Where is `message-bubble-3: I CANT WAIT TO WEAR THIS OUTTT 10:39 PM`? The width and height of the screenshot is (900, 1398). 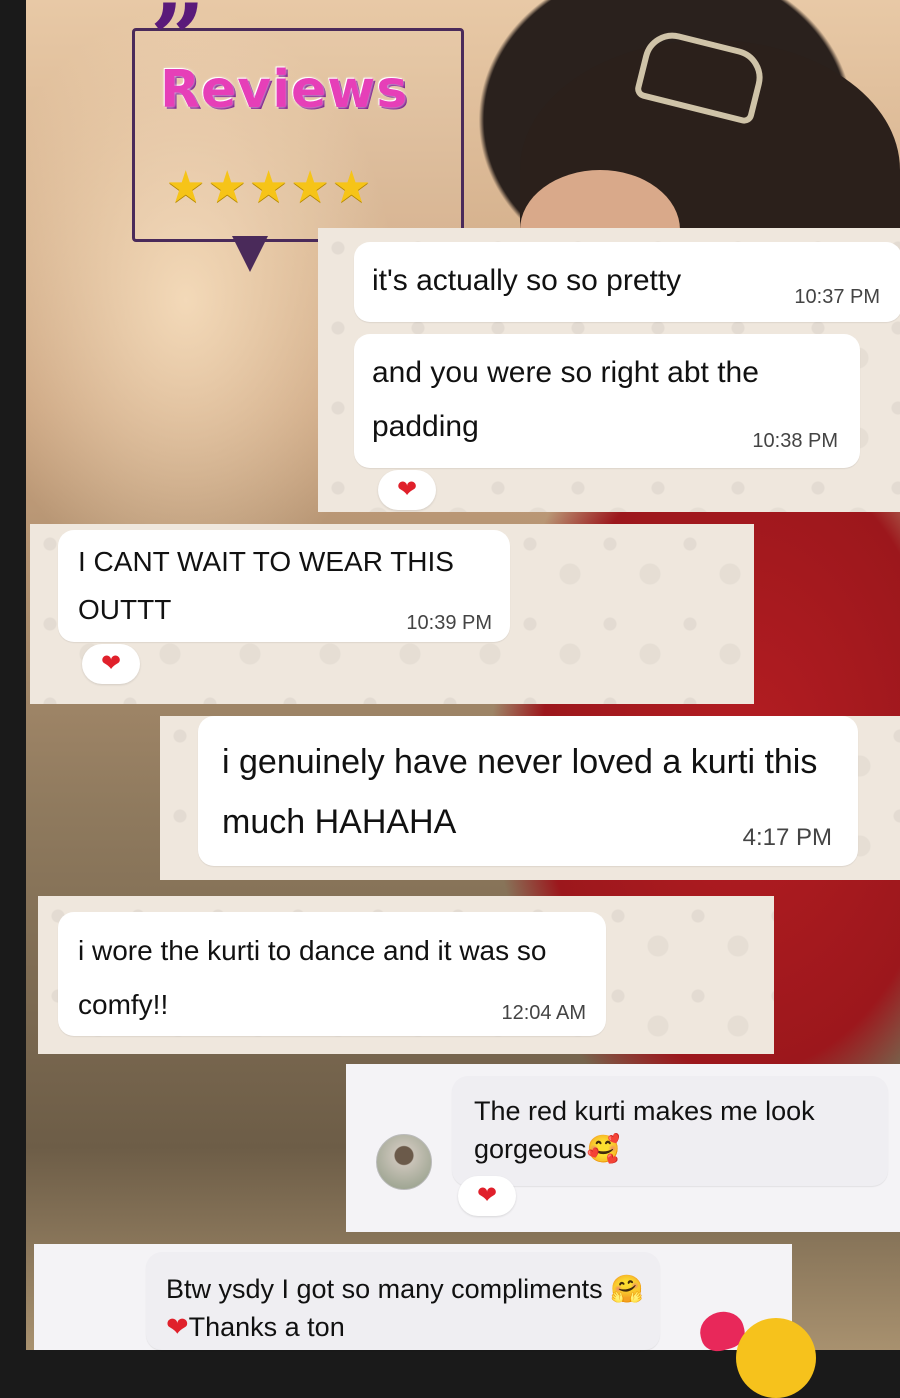
message-bubble-3: I CANT WAIT TO WEAR THIS OUTTT 10:39 PM is located at coordinates (284, 586).